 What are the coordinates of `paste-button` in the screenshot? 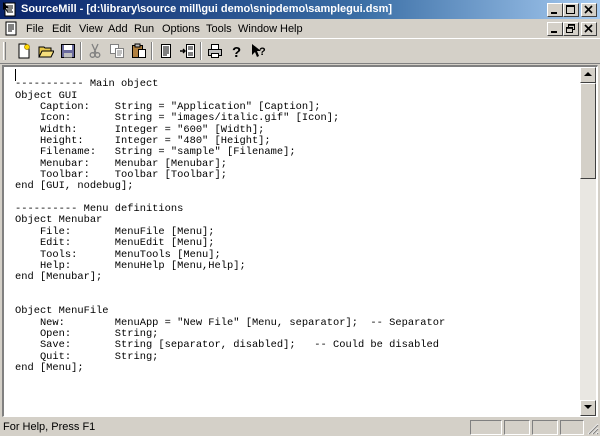 It's located at (139, 51).